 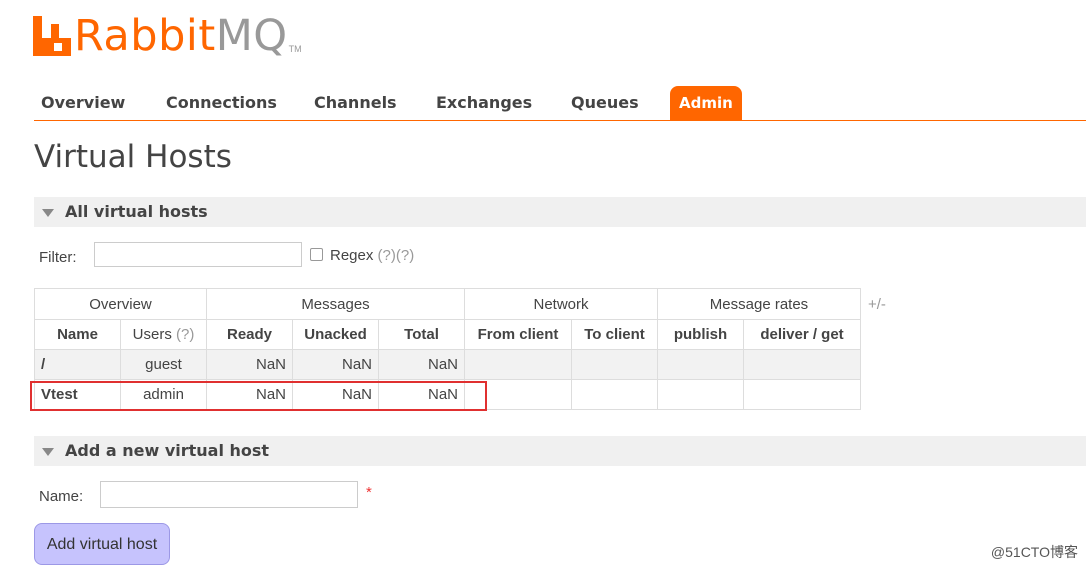 I want to click on regex-help-link: (?)(?), so click(x=396, y=255).